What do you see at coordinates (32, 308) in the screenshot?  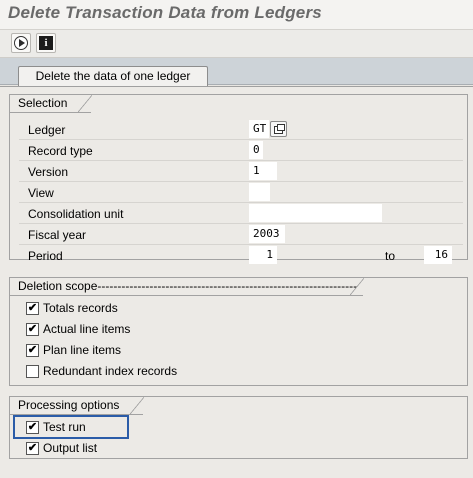 I see `totals-records-checkbox: ✔` at bounding box center [32, 308].